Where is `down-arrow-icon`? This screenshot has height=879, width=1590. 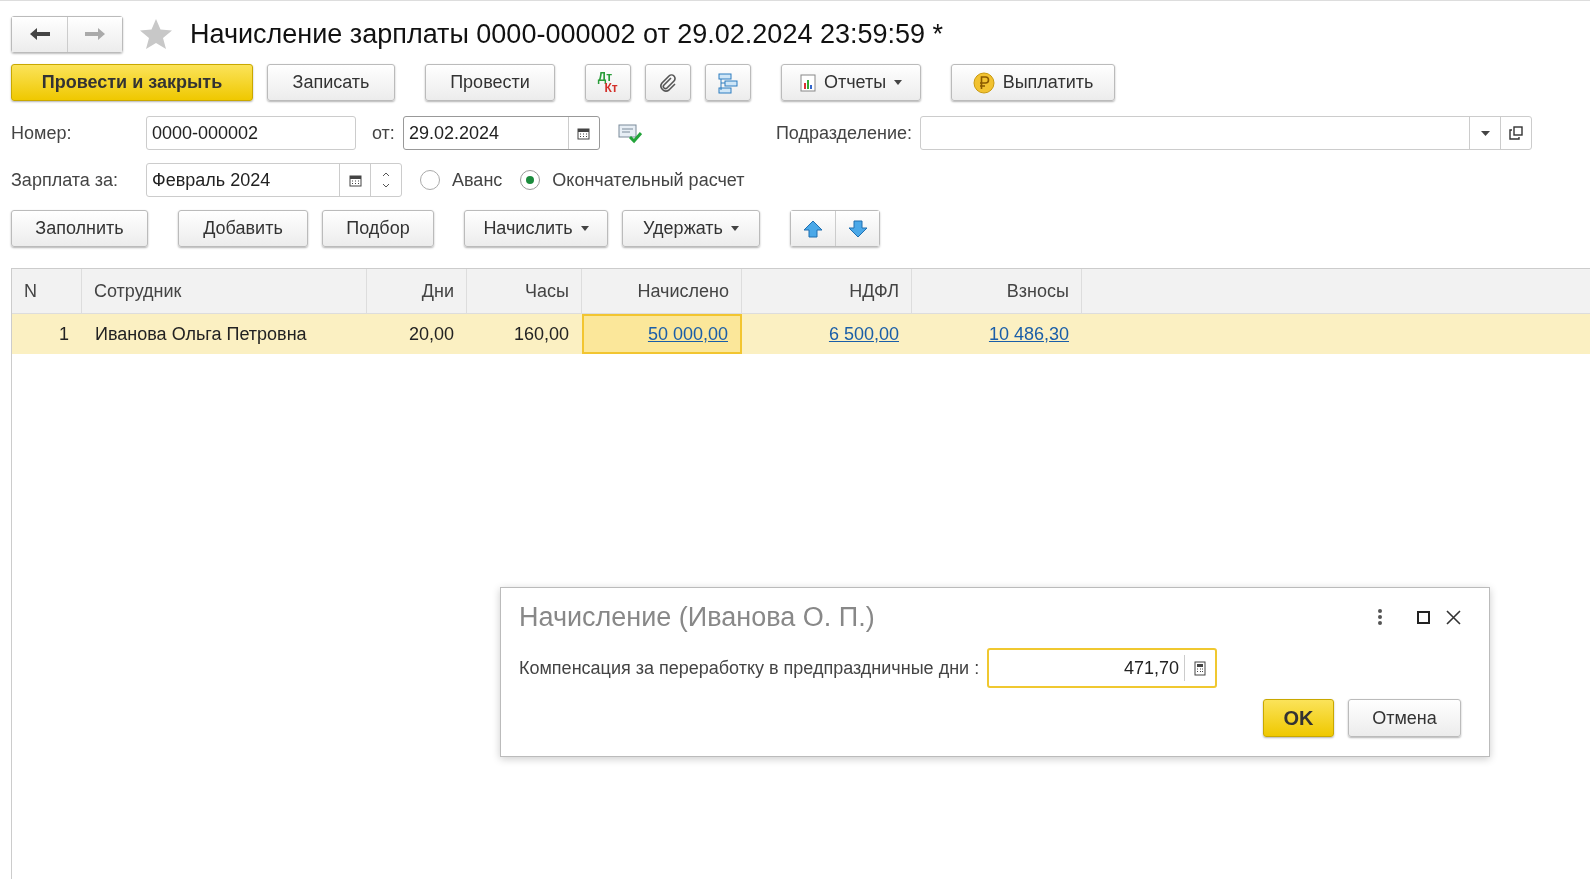
down-arrow-icon is located at coordinates (857, 228).